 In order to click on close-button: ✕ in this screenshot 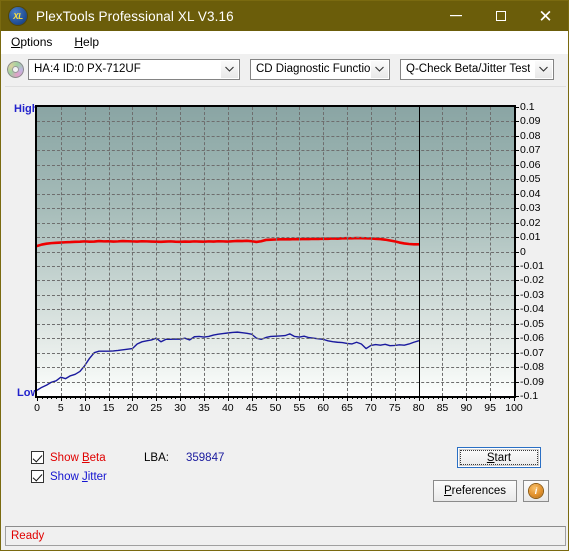, I will do `click(545, 16)`.